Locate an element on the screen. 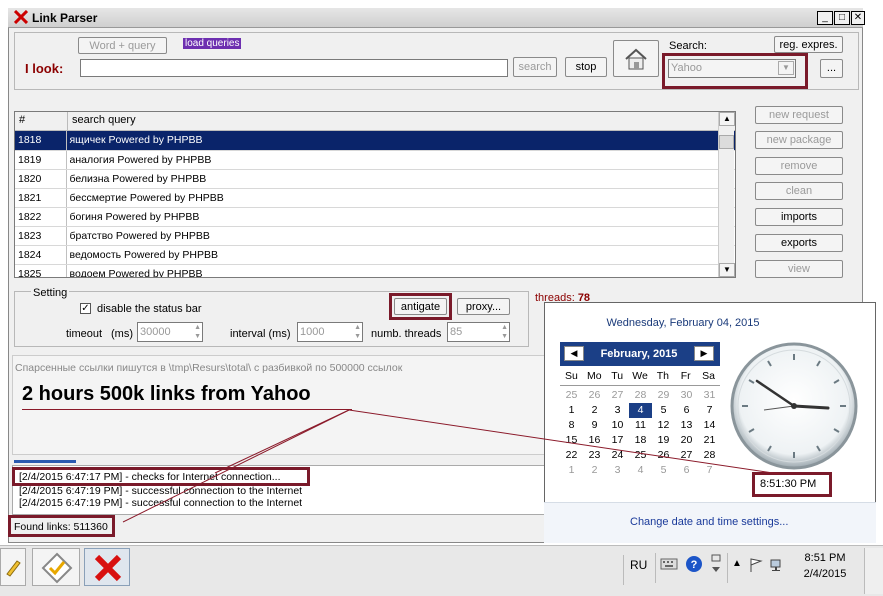 The image size is (883, 596). table-row: 1821 бессмертие Powered by PHPBB is located at coordinates (375, 198).